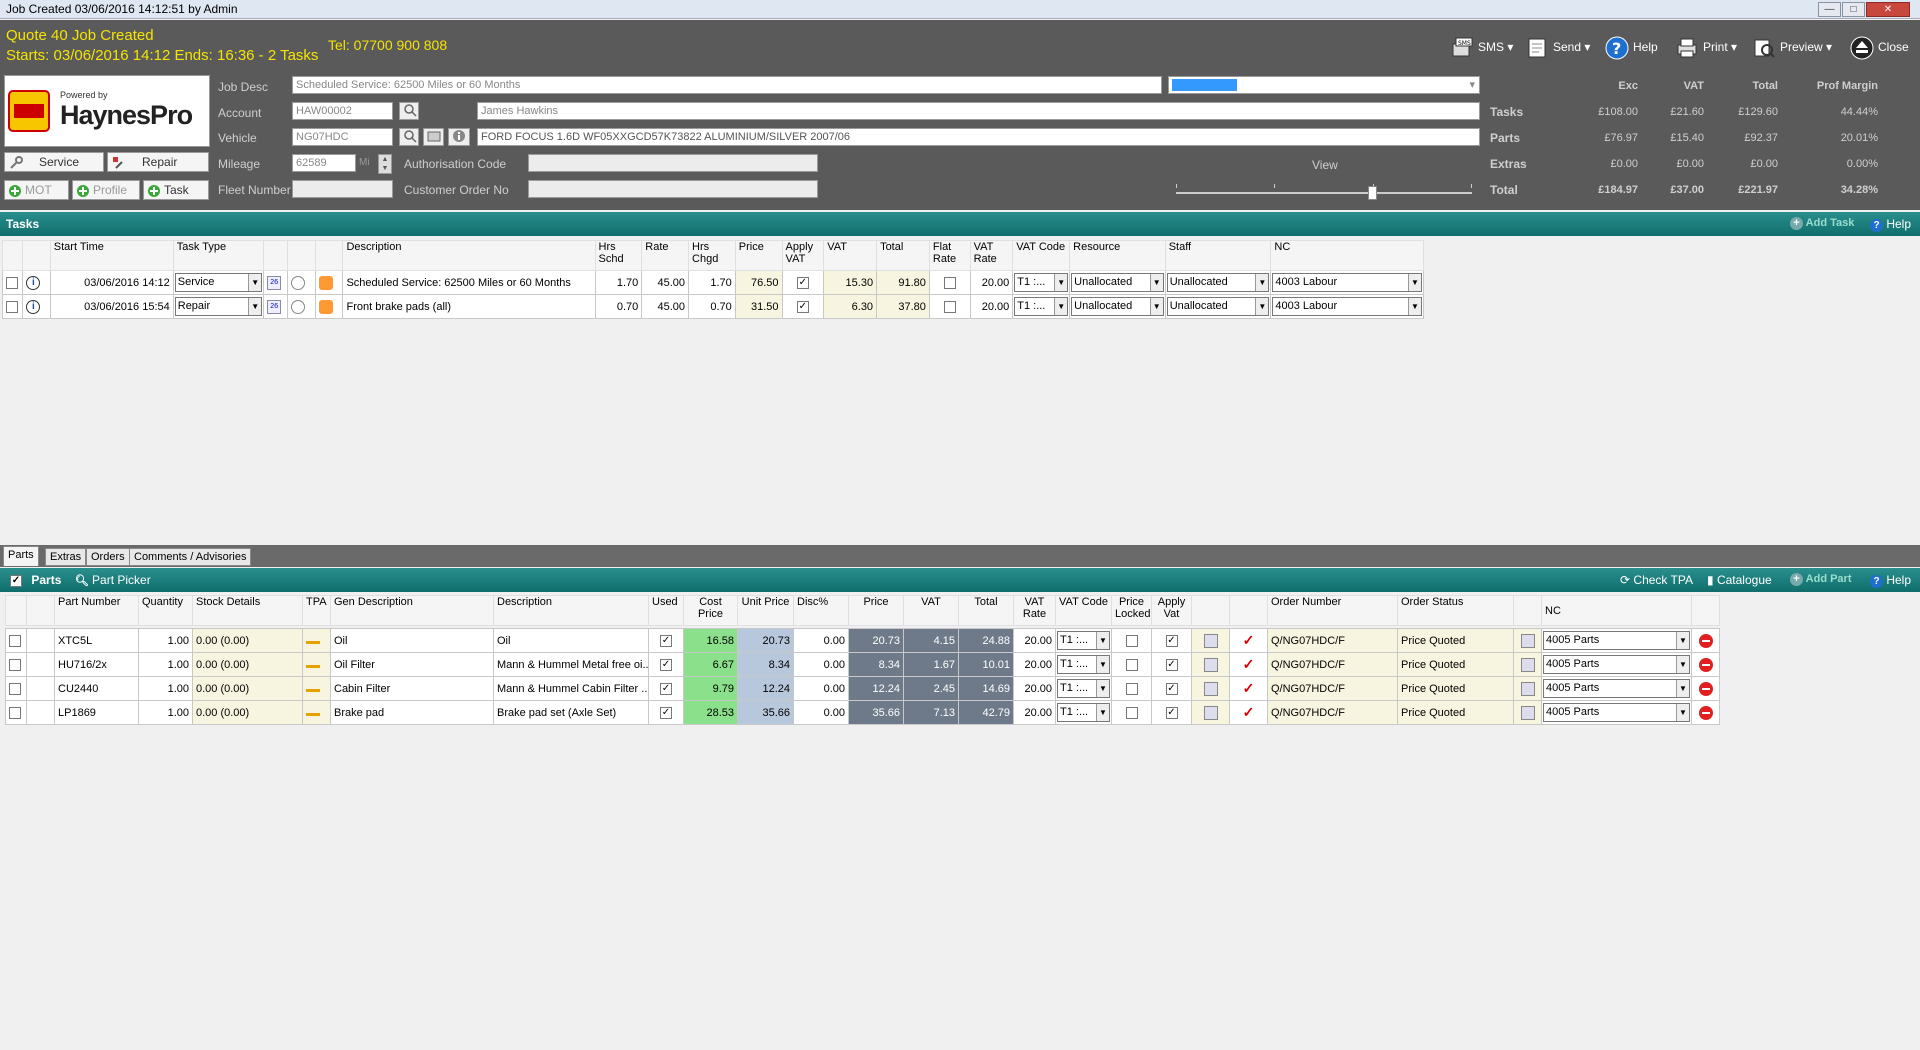 The height and width of the screenshot is (1050, 1920). What do you see at coordinates (1739, 580) in the screenshot?
I see `catalogue-button: ▮ Catalogue` at bounding box center [1739, 580].